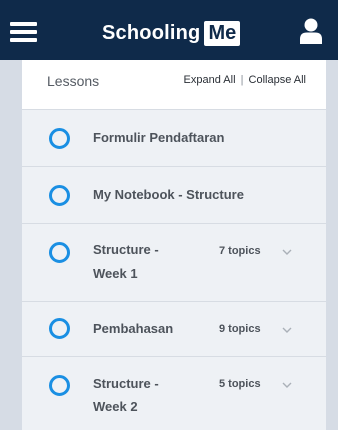 Image resolution: width=338 pixels, height=430 pixels. I want to click on lesson-row-formulir-pendaftaran: Formulir Pendaftaran, so click(174, 138).